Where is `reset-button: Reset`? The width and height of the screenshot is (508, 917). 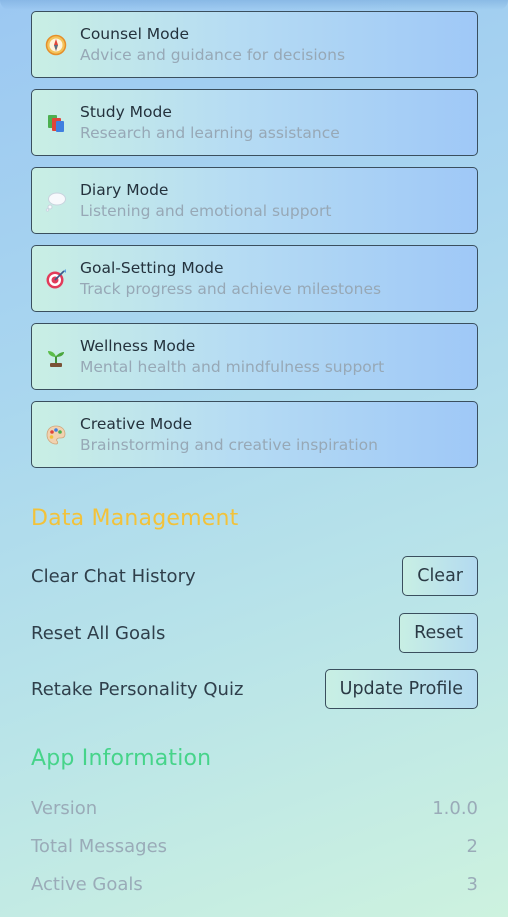
reset-button: Reset is located at coordinates (438, 633).